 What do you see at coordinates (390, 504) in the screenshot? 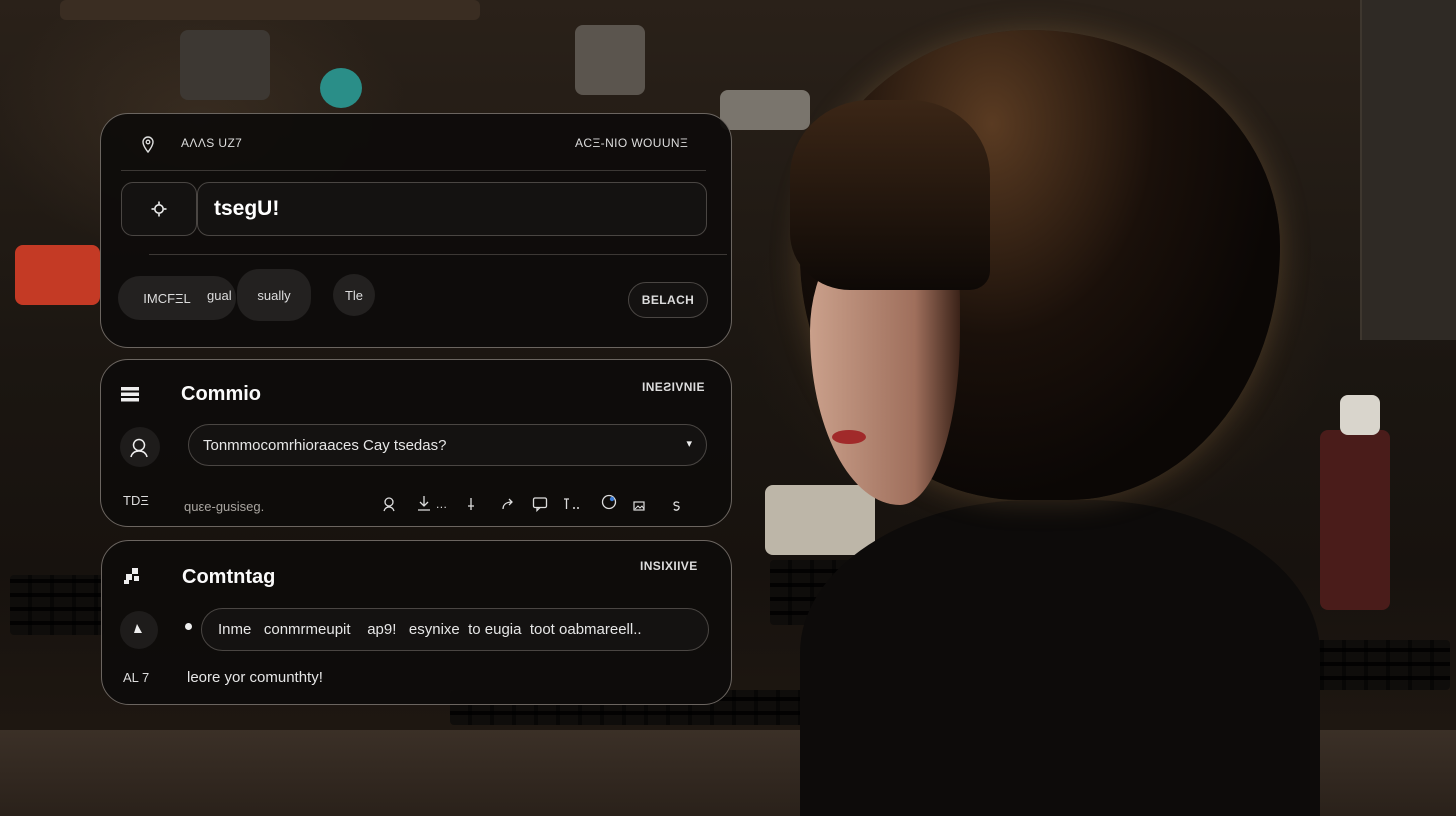
I see `user-search-icon` at bounding box center [390, 504].